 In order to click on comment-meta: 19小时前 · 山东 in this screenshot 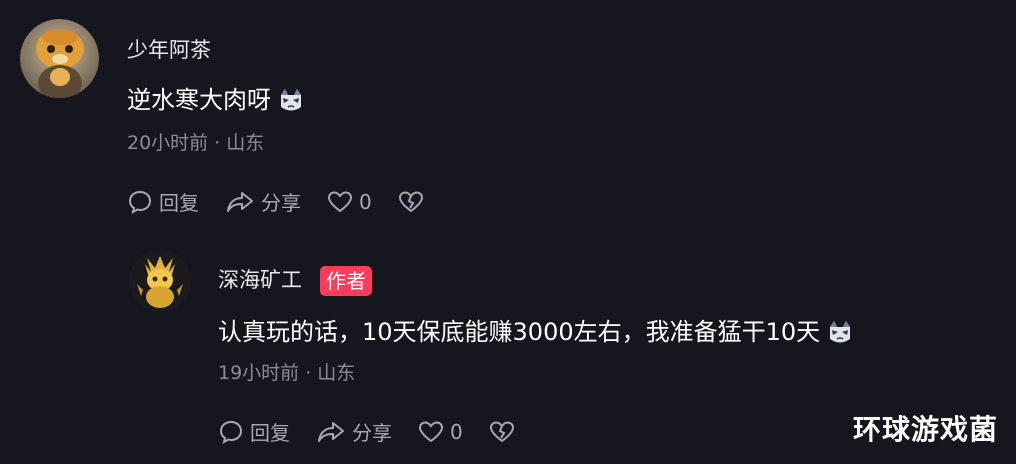, I will do `click(287, 373)`.